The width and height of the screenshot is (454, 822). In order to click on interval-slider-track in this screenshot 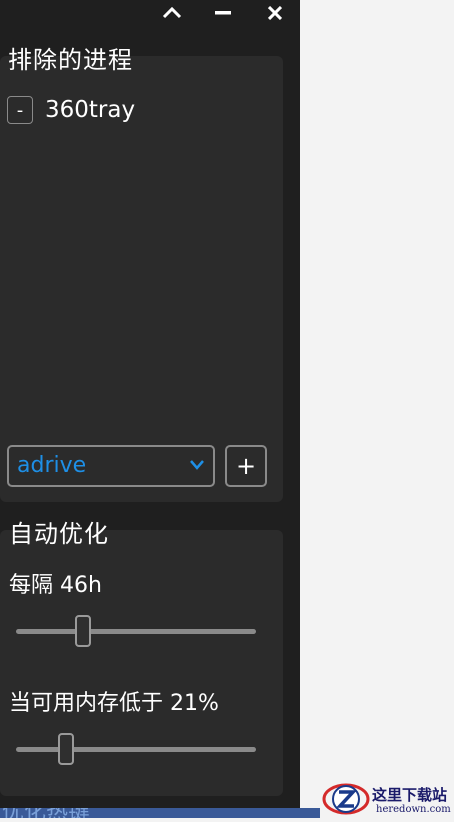, I will do `click(136, 631)`.